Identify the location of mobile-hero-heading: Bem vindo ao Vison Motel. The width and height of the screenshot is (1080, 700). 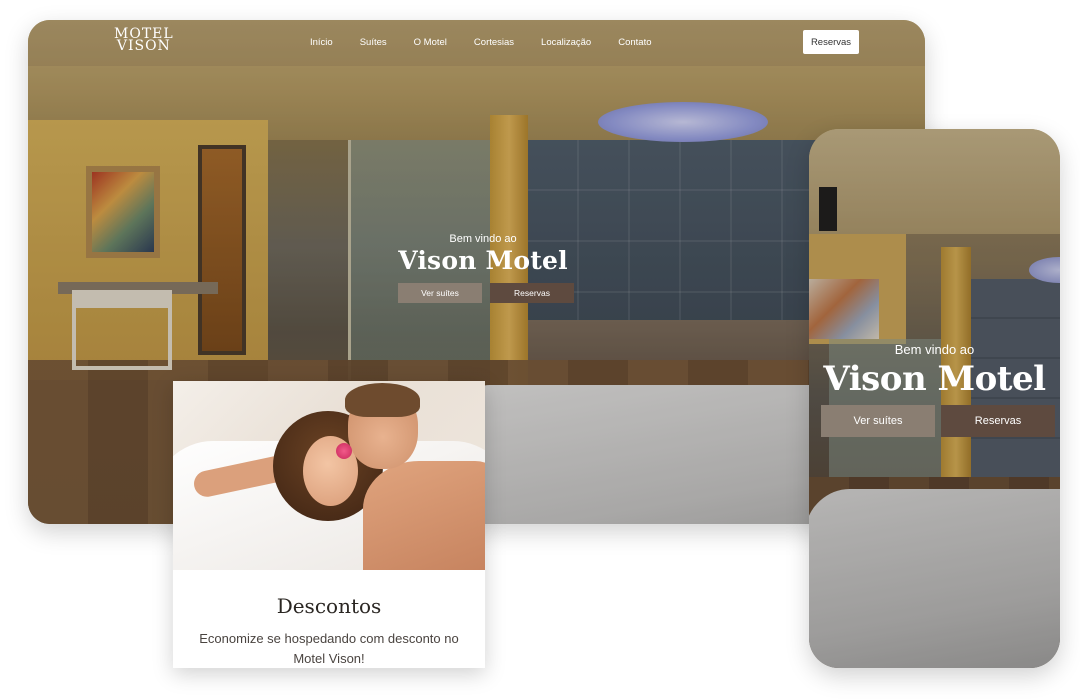
(934, 370).